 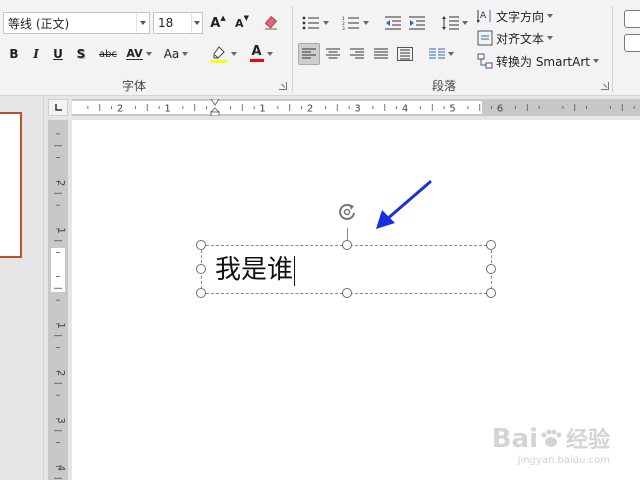 I want to click on bullets-button, so click(x=315, y=23).